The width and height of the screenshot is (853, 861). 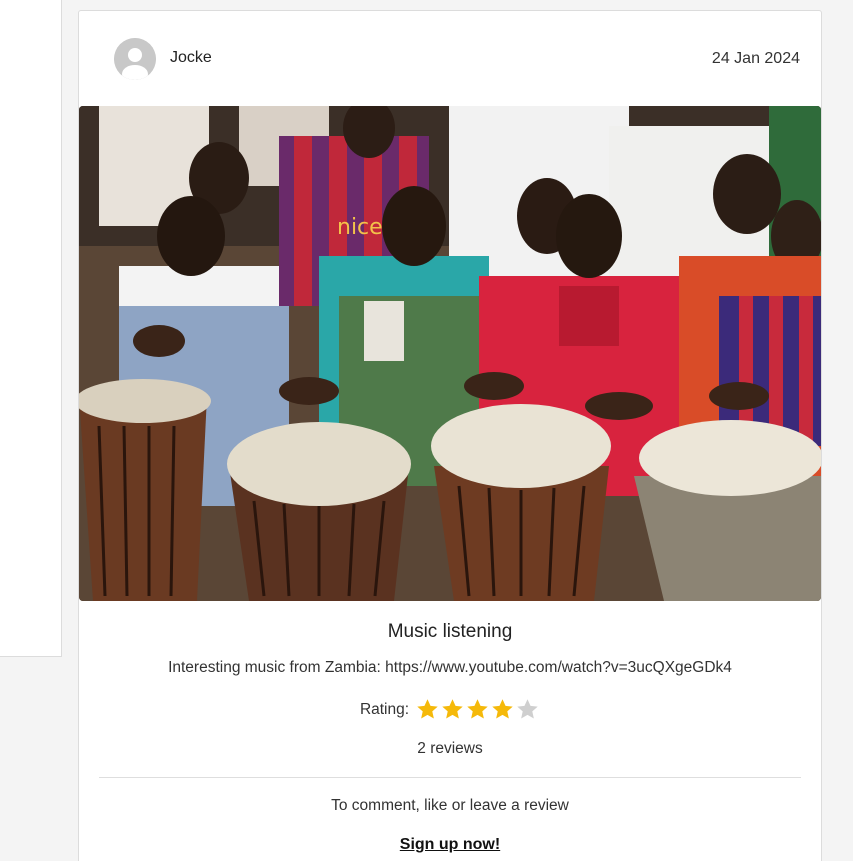 I want to click on signup-row: Sign up now!, so click(x=450, y=845).